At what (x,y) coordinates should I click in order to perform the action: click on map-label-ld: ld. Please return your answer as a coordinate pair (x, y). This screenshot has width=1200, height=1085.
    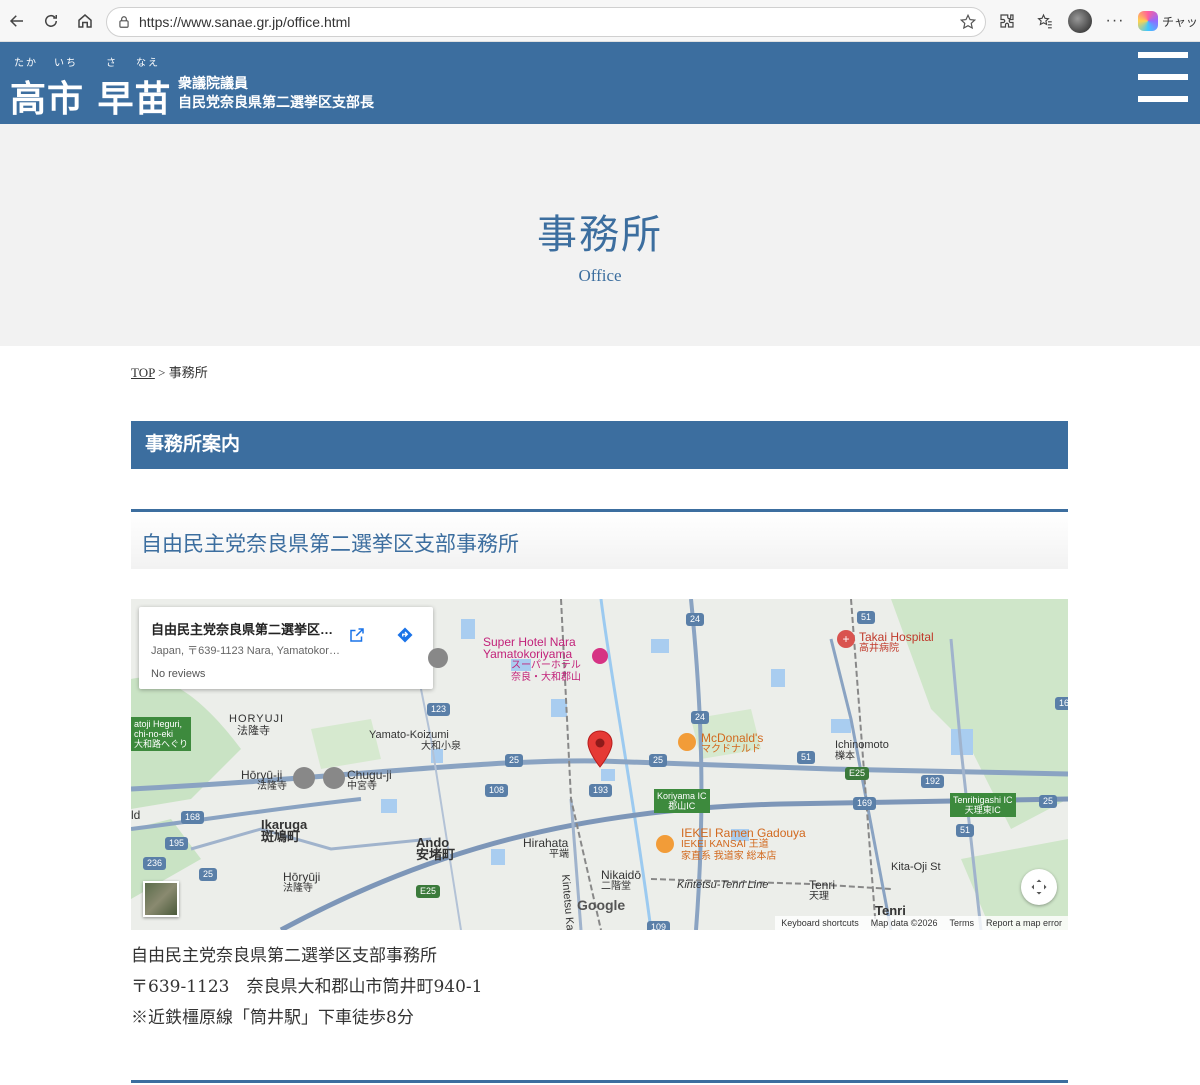
    Looking at the image, I should click on (136, 815).